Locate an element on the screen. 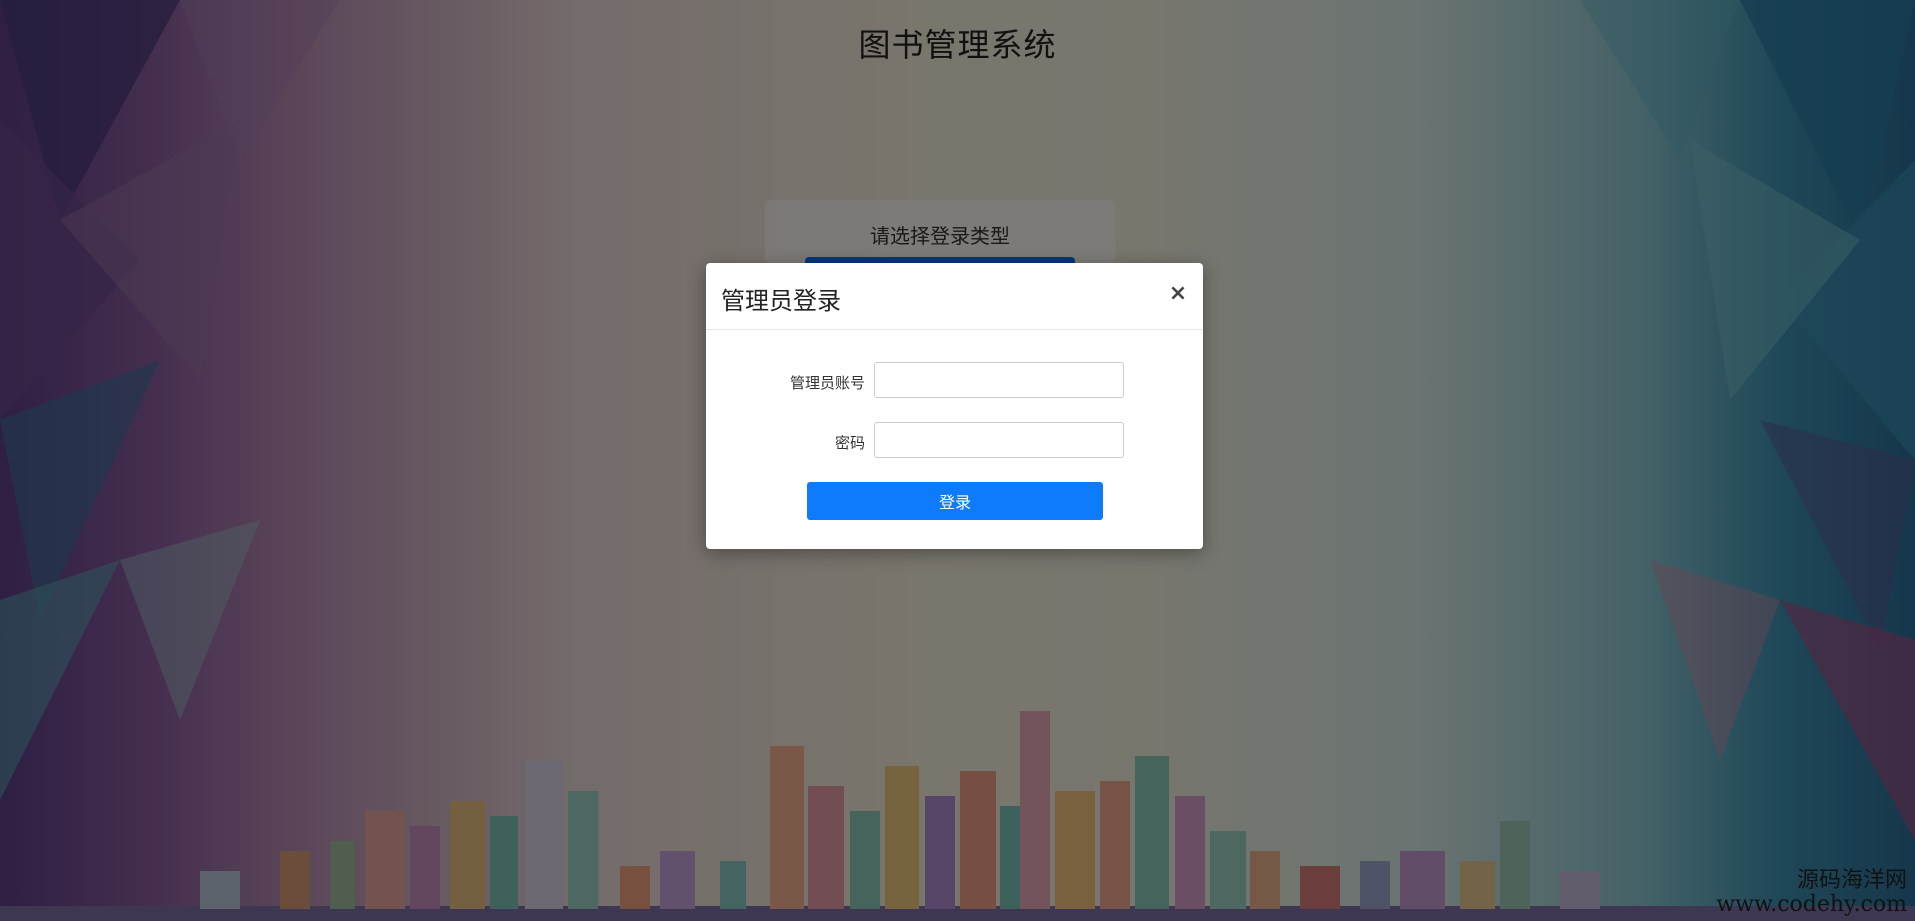  password-input is located at coordinates (999, 440).